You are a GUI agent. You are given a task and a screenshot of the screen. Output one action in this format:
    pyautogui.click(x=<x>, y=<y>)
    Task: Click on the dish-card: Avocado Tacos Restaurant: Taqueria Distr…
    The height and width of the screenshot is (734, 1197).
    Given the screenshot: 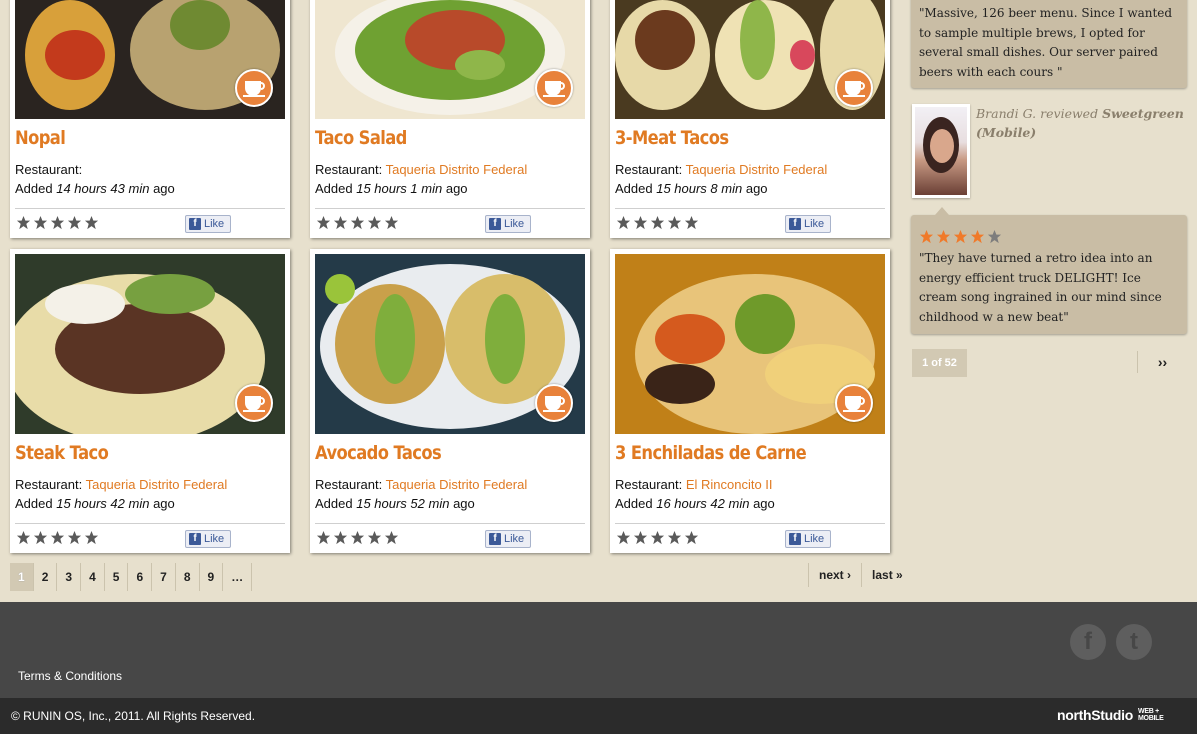 What is the action you would take?
    pyautogui.click(x=450, y=401)
    